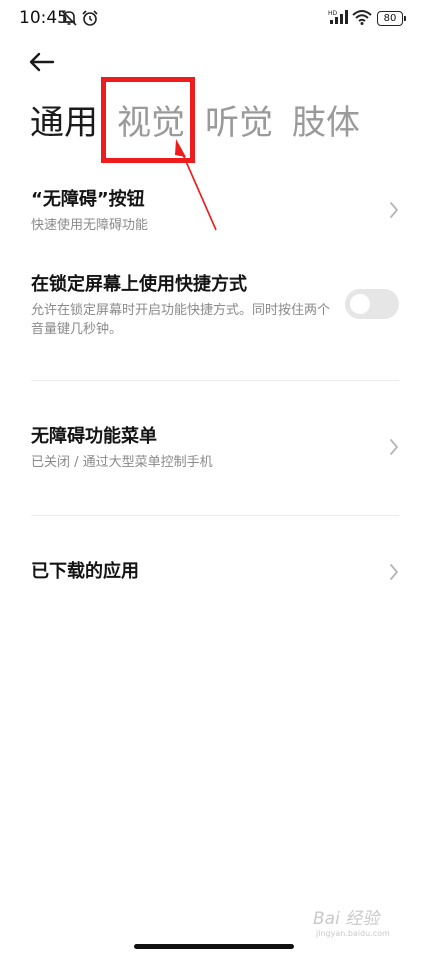 This screenshot has height=956, width=431. What do you see at coordinates (90, 18) in the screenshot?
I see `alarm-icon` at bounding box center [90, 18].